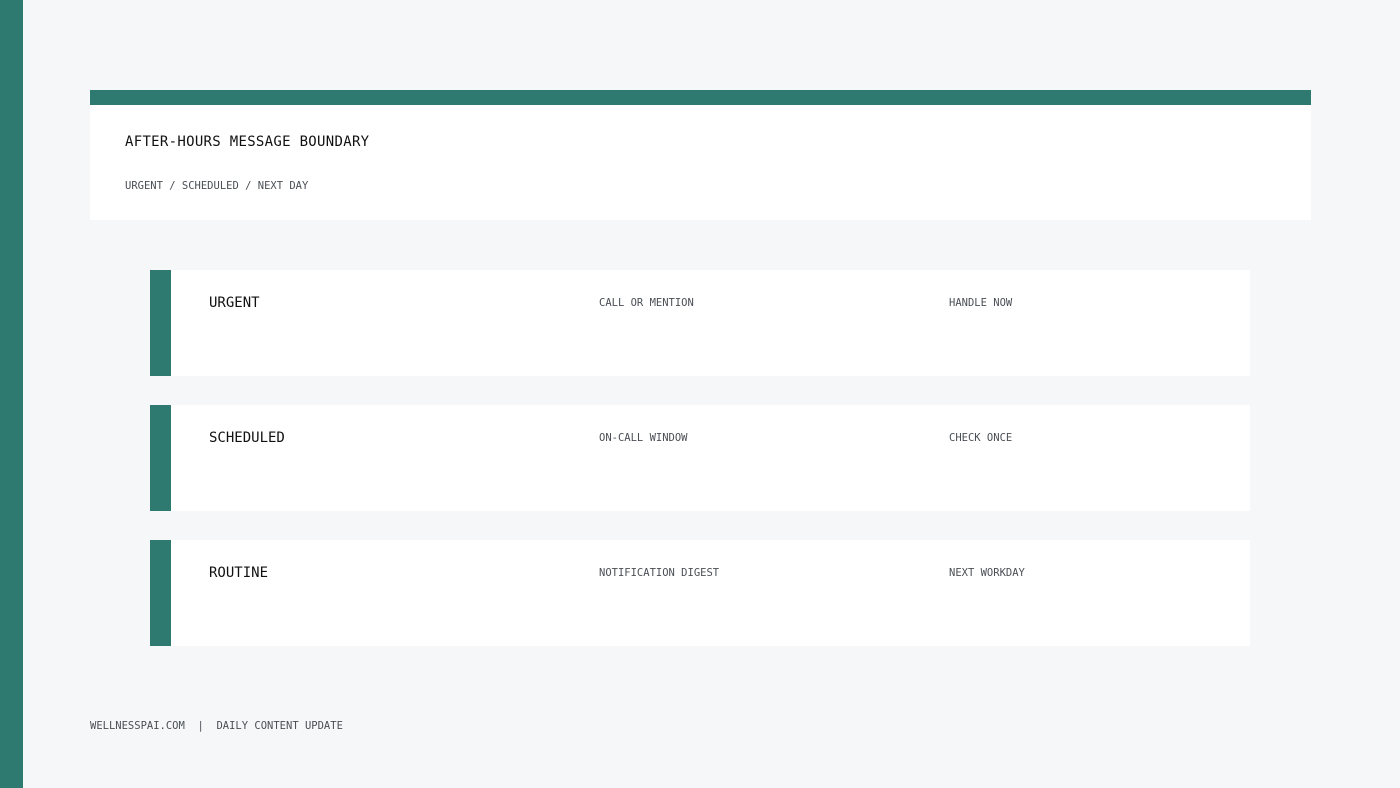  Describe the element at coordinates (643, 438) in the screenshot. I see `row-channel: ON-CALL WINDOW` at that location.